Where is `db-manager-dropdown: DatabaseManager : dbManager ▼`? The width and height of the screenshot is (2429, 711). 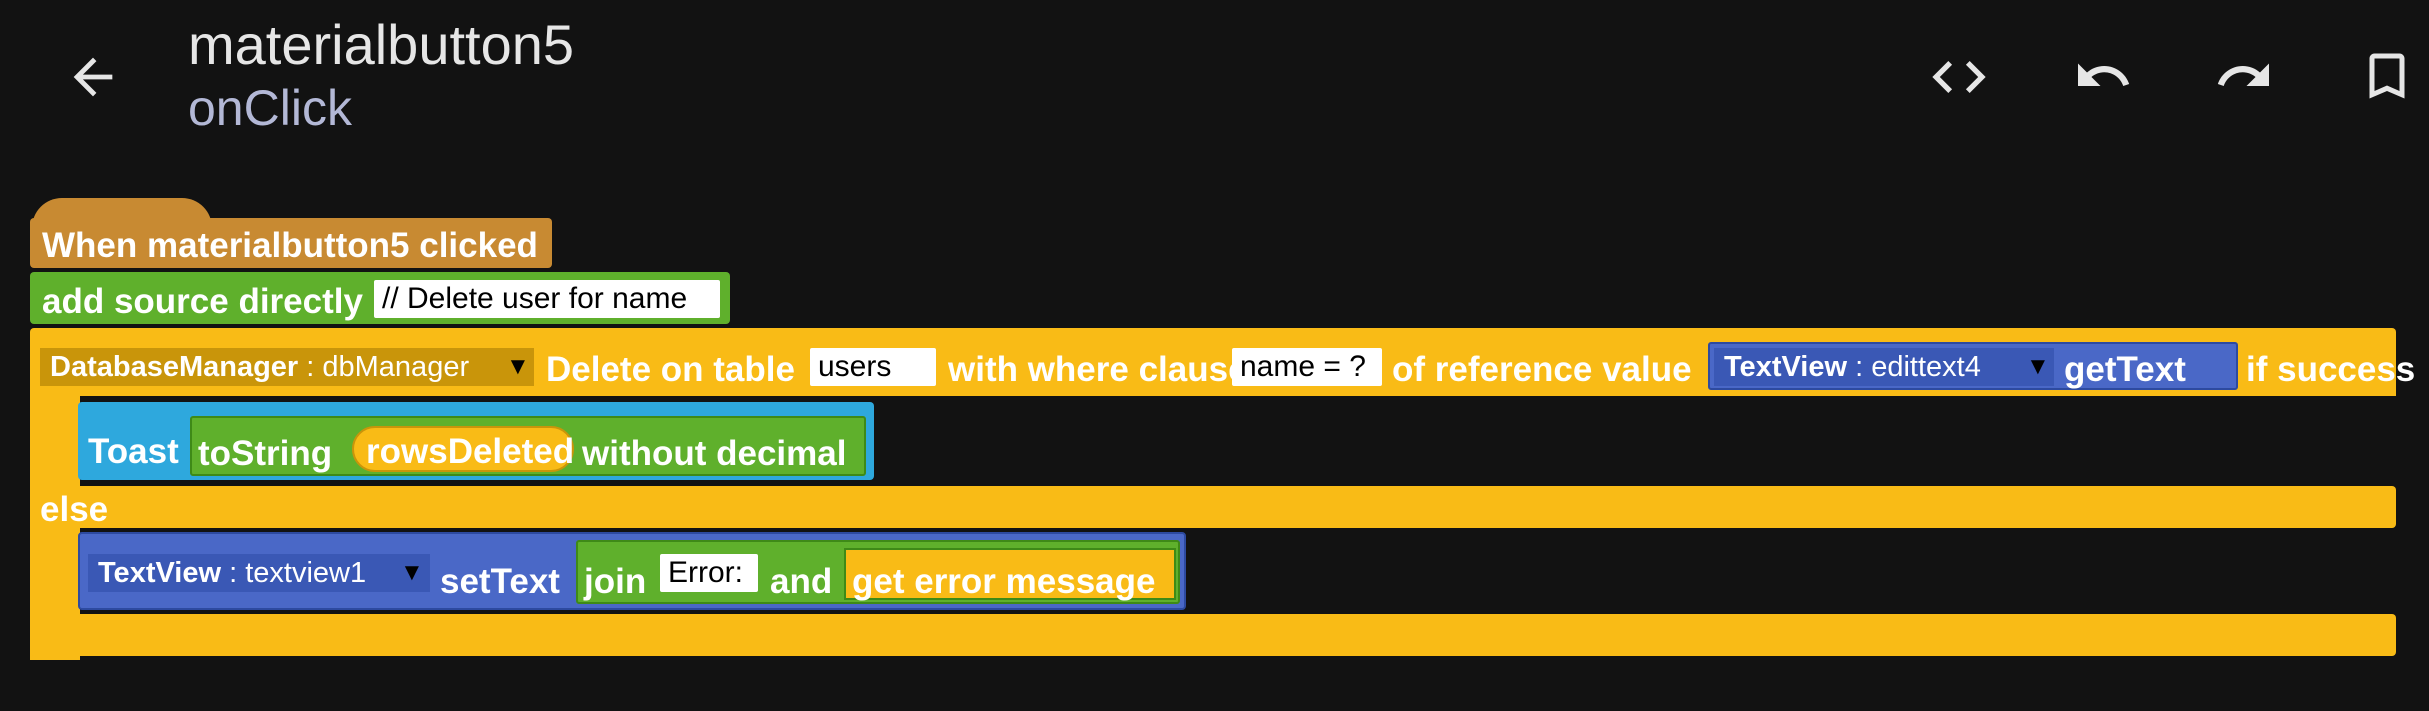 db-manager-dropdown: DatabaseManager : dbManager ▼ is located at coordinates (287, 367).